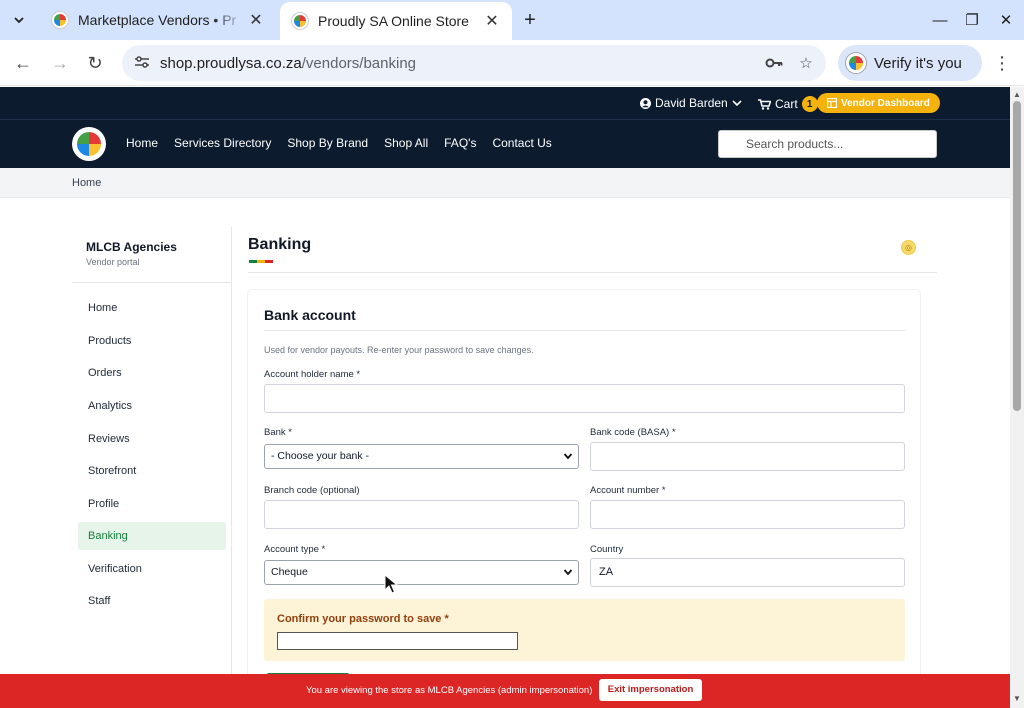 Image resolution: width=1024 pixels, height=708 pixels. What do you see at coordinates (460, 143) in the screenshot?
I see `nav-faqs: FAQ's` at bounding box center [460, 143].